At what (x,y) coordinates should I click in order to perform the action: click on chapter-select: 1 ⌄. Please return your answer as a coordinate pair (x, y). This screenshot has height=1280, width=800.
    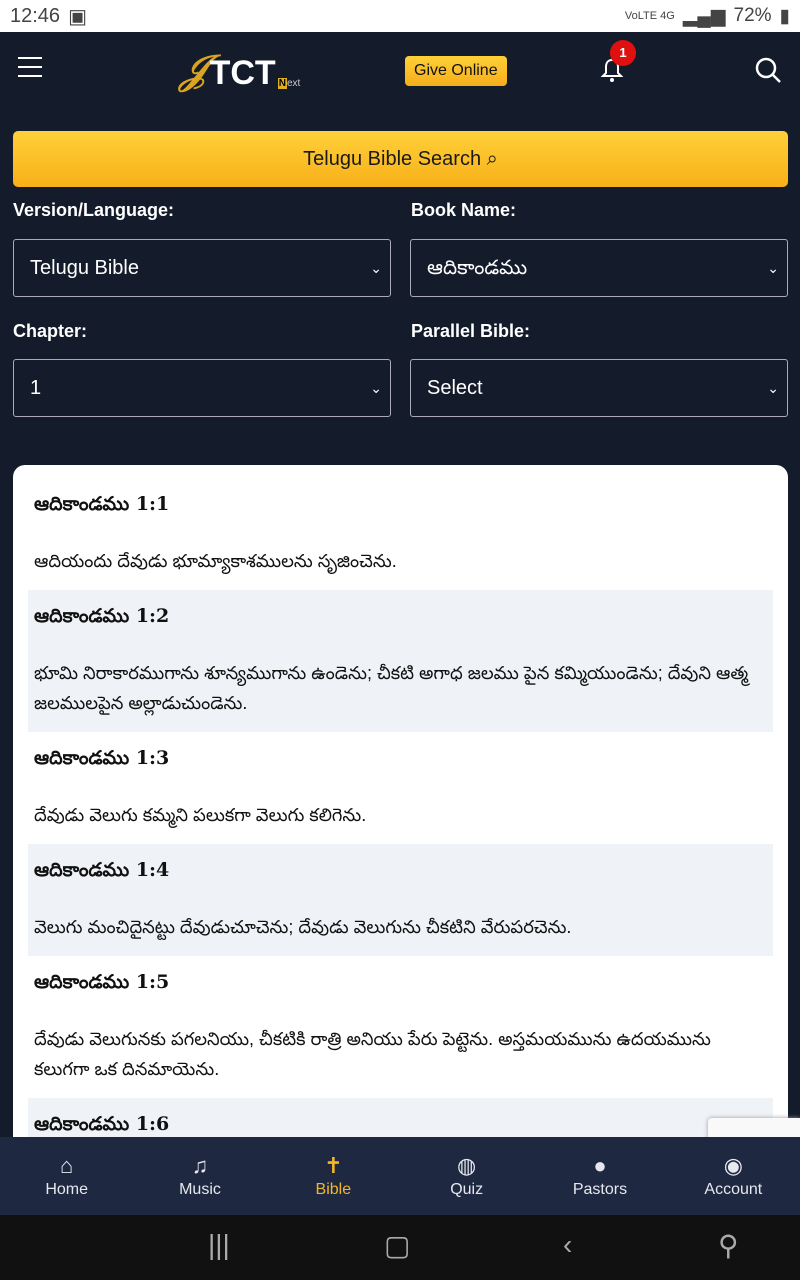
    Looking at the image, I should click on (202, 388).